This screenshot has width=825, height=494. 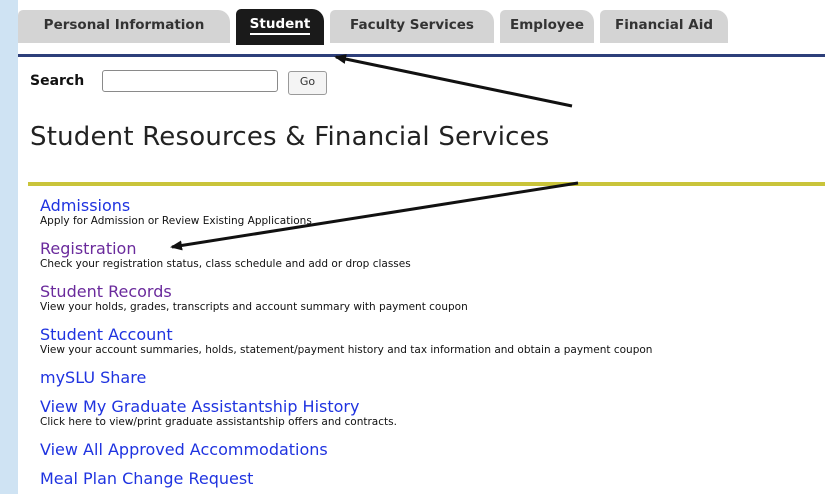 I want to click on tab-underline, so click(x=421, y=55).